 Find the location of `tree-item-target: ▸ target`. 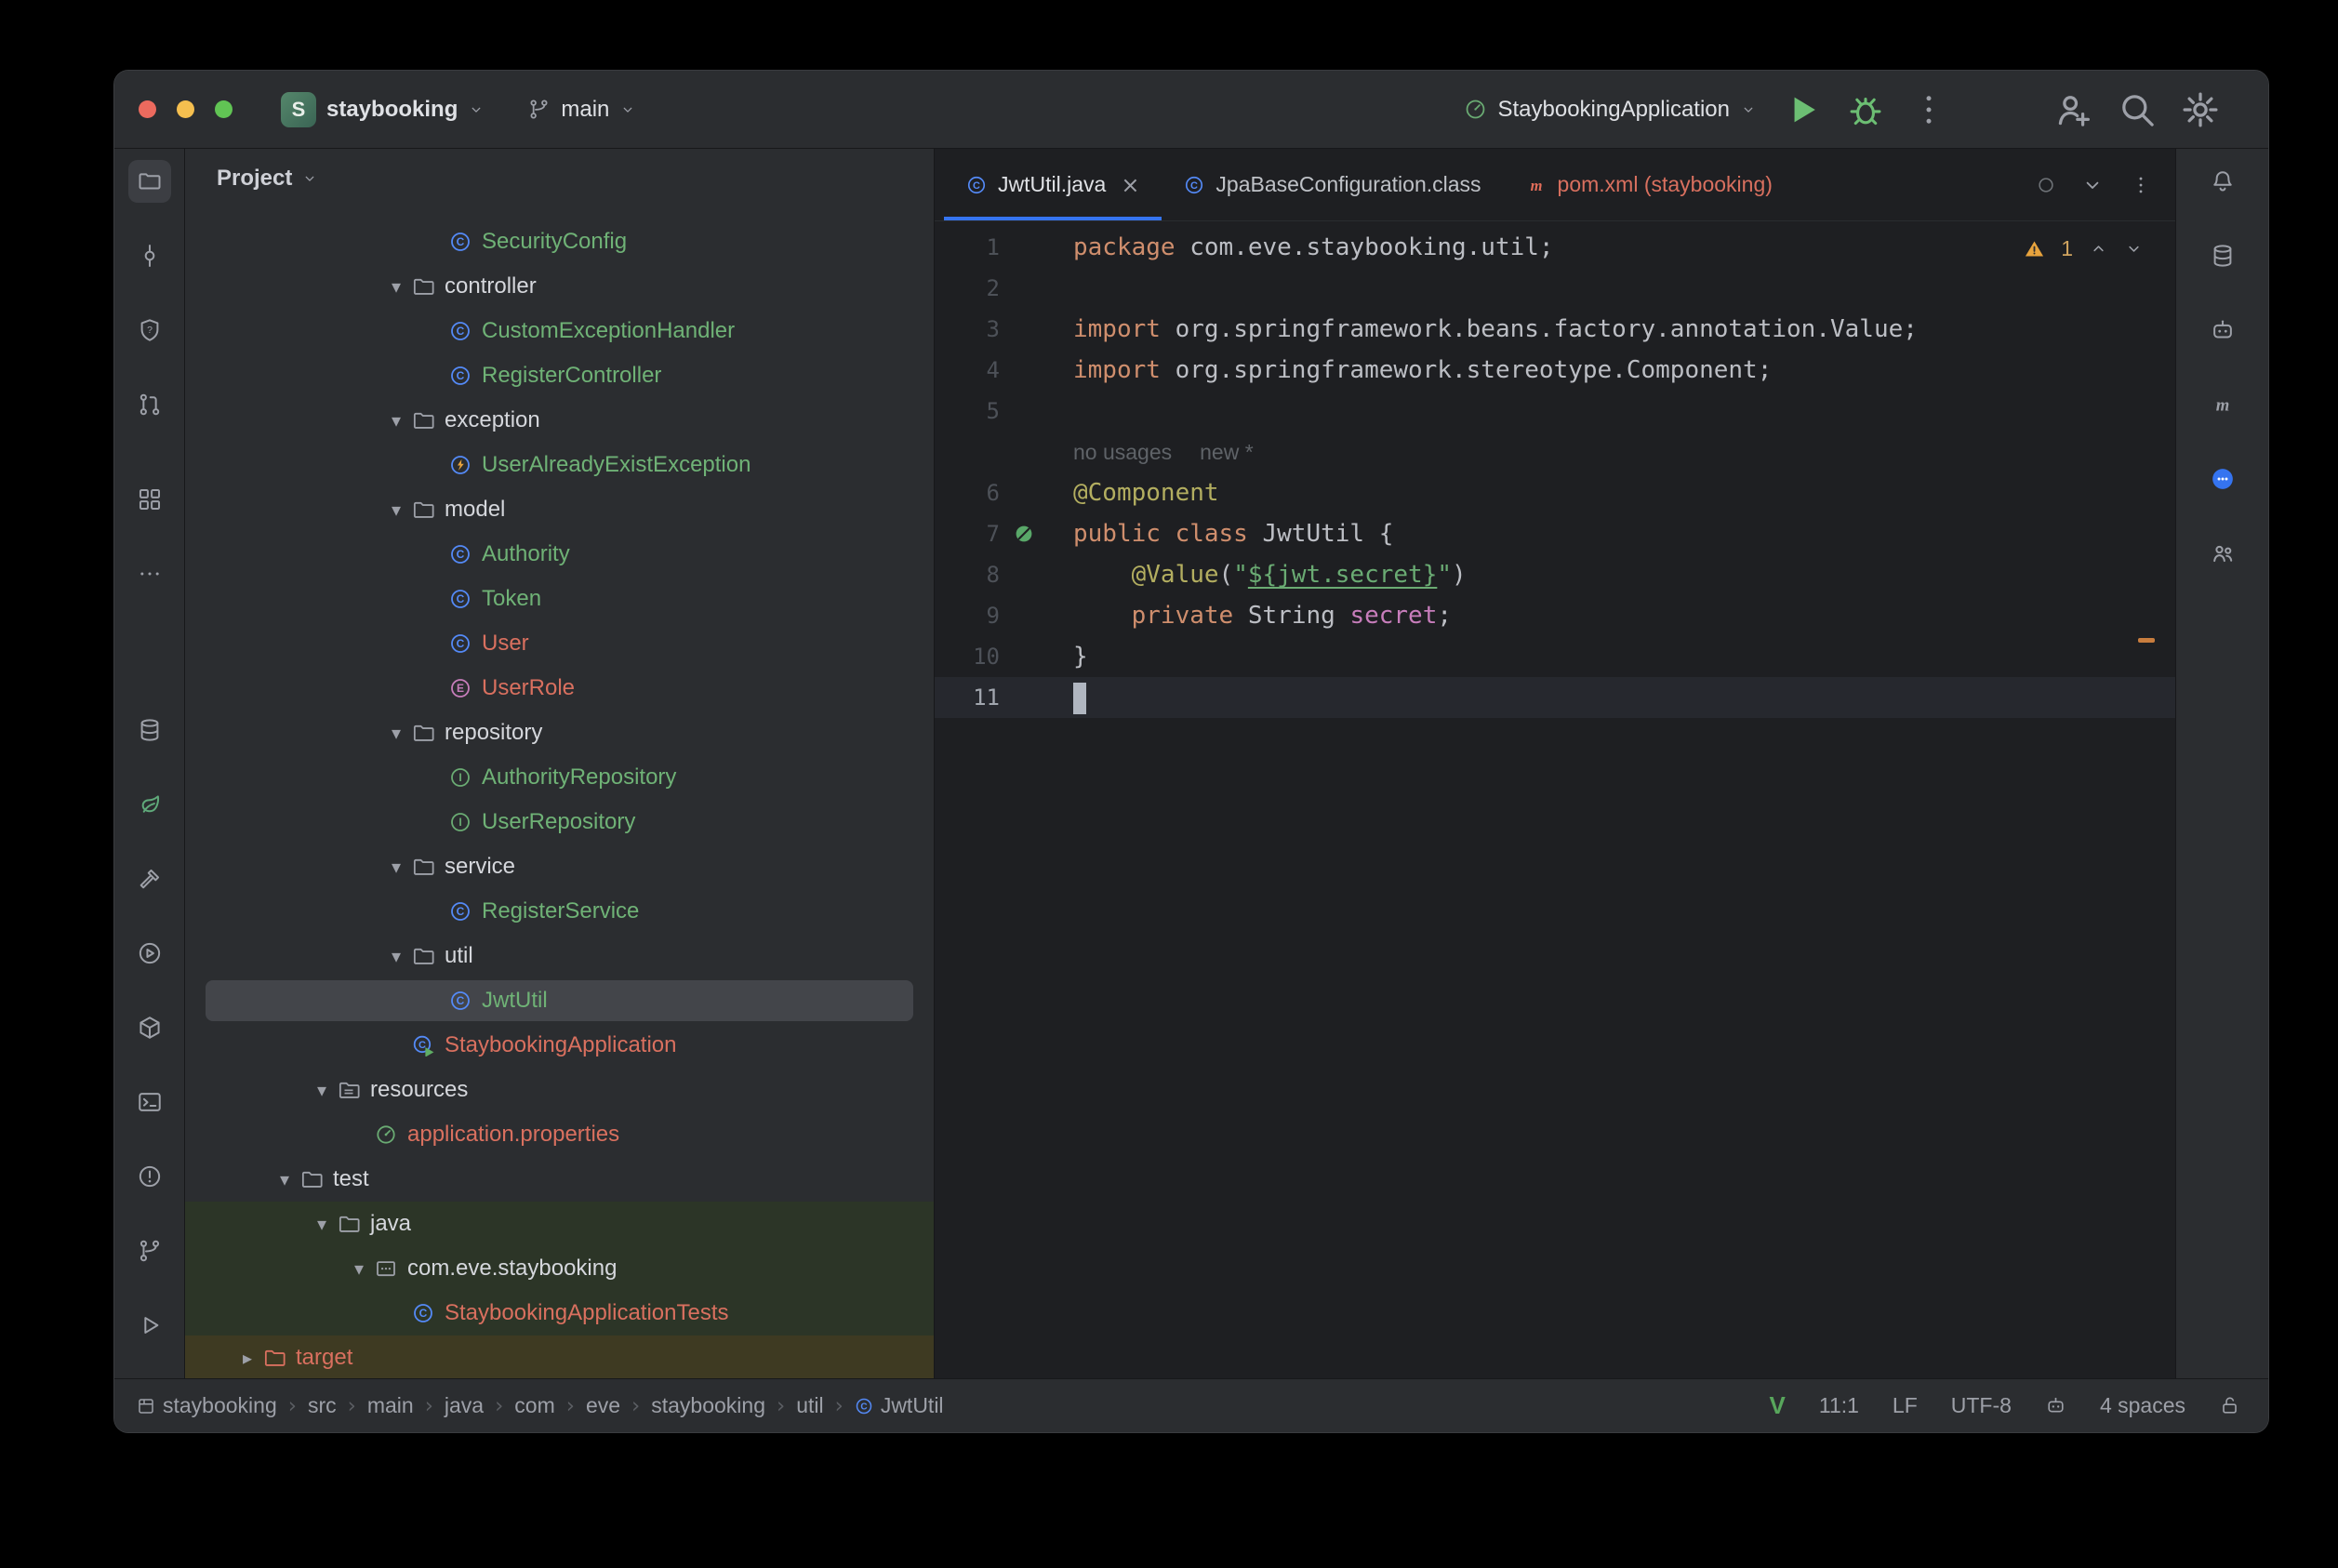

tree-item-target: ▸ target is located at coordinates (559, 1356).